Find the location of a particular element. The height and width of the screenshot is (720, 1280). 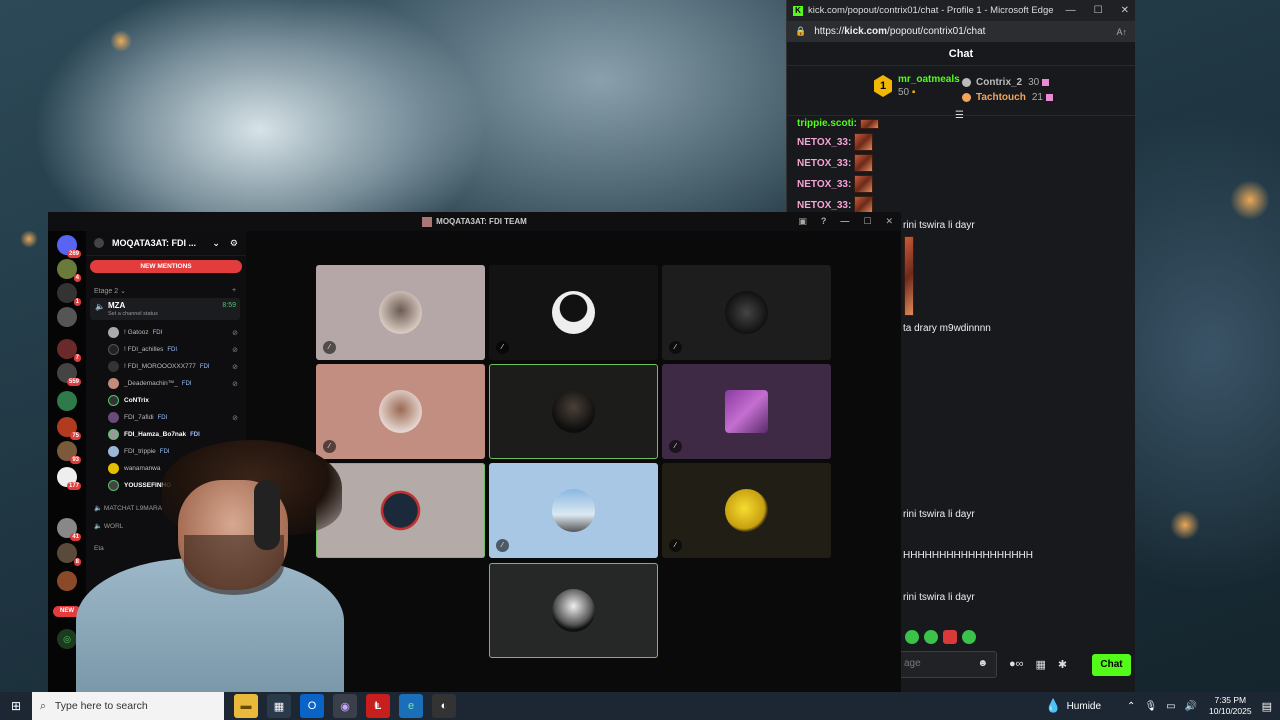

add-channel-icon: + is located at coordinates (234, 290).